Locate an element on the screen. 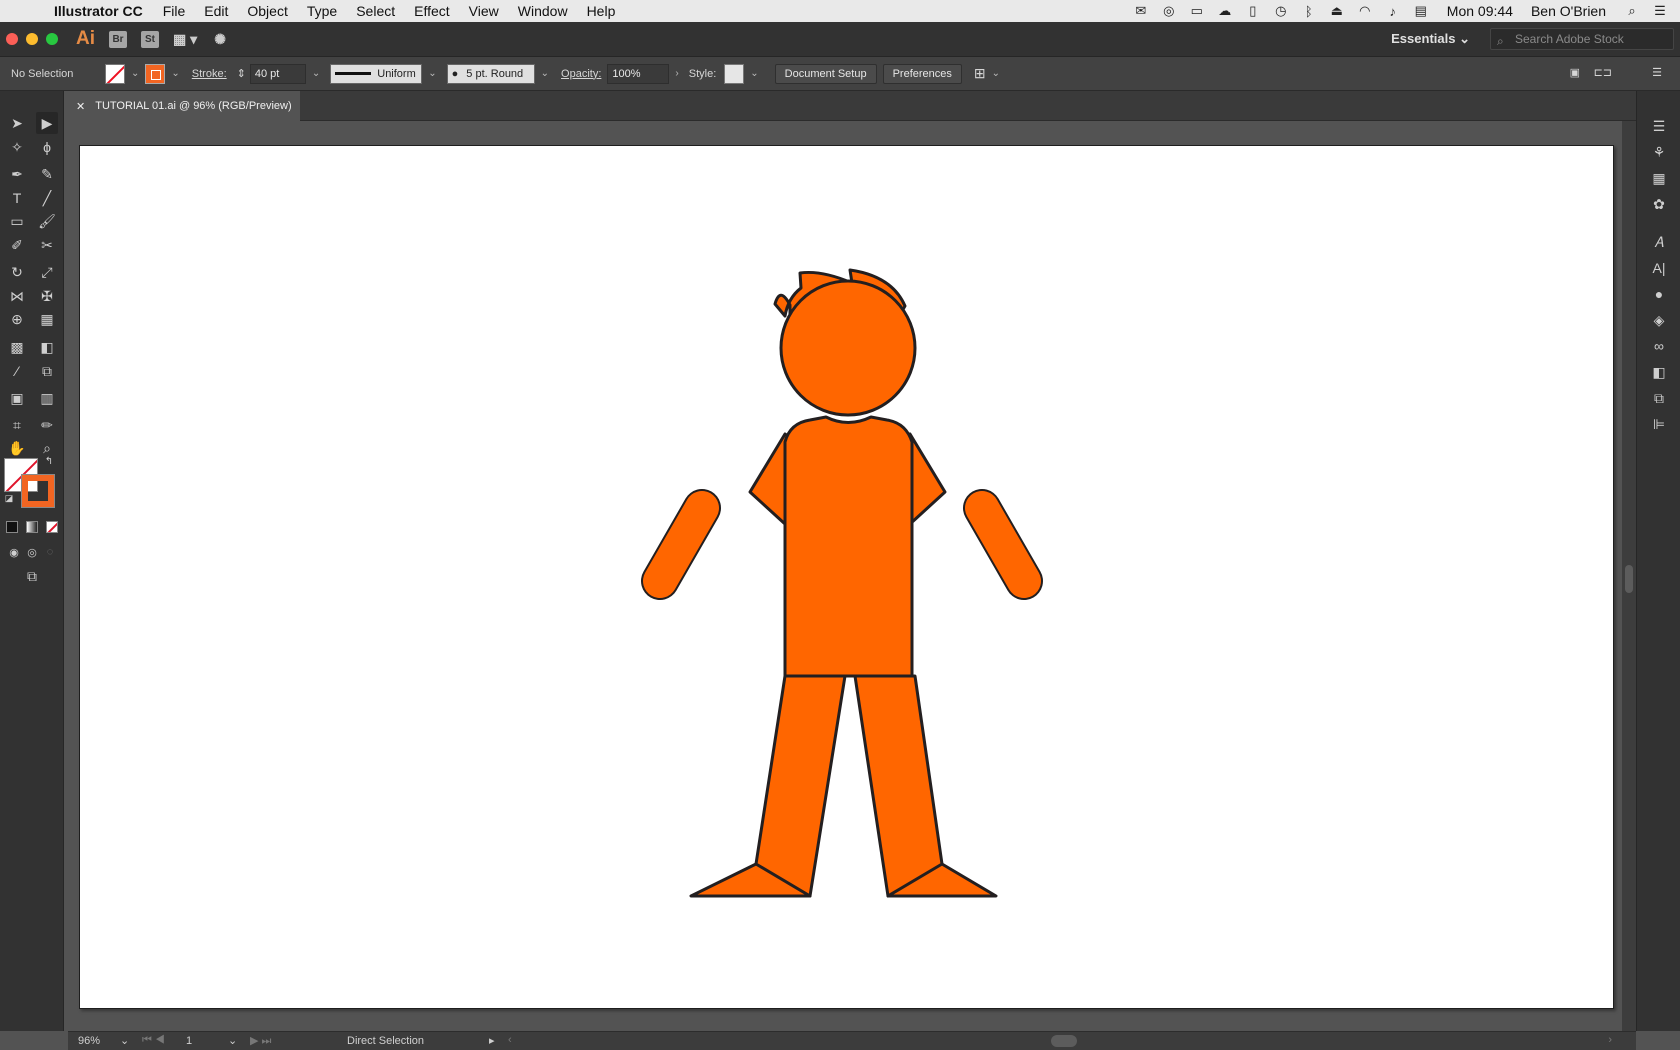  gradient-tool-icon: ◧ is located at coordinates (47, 347).